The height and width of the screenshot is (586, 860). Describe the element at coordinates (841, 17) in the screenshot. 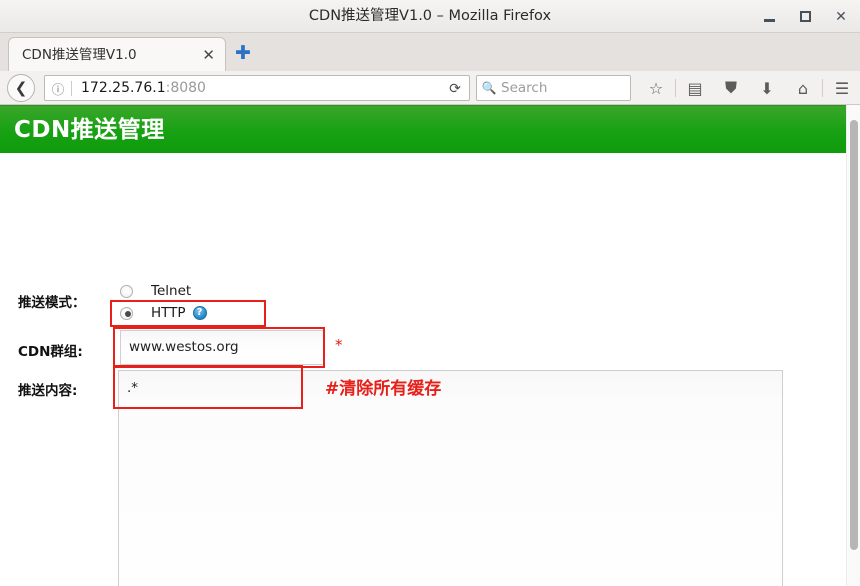

I see `close-button: ✕` at that location.